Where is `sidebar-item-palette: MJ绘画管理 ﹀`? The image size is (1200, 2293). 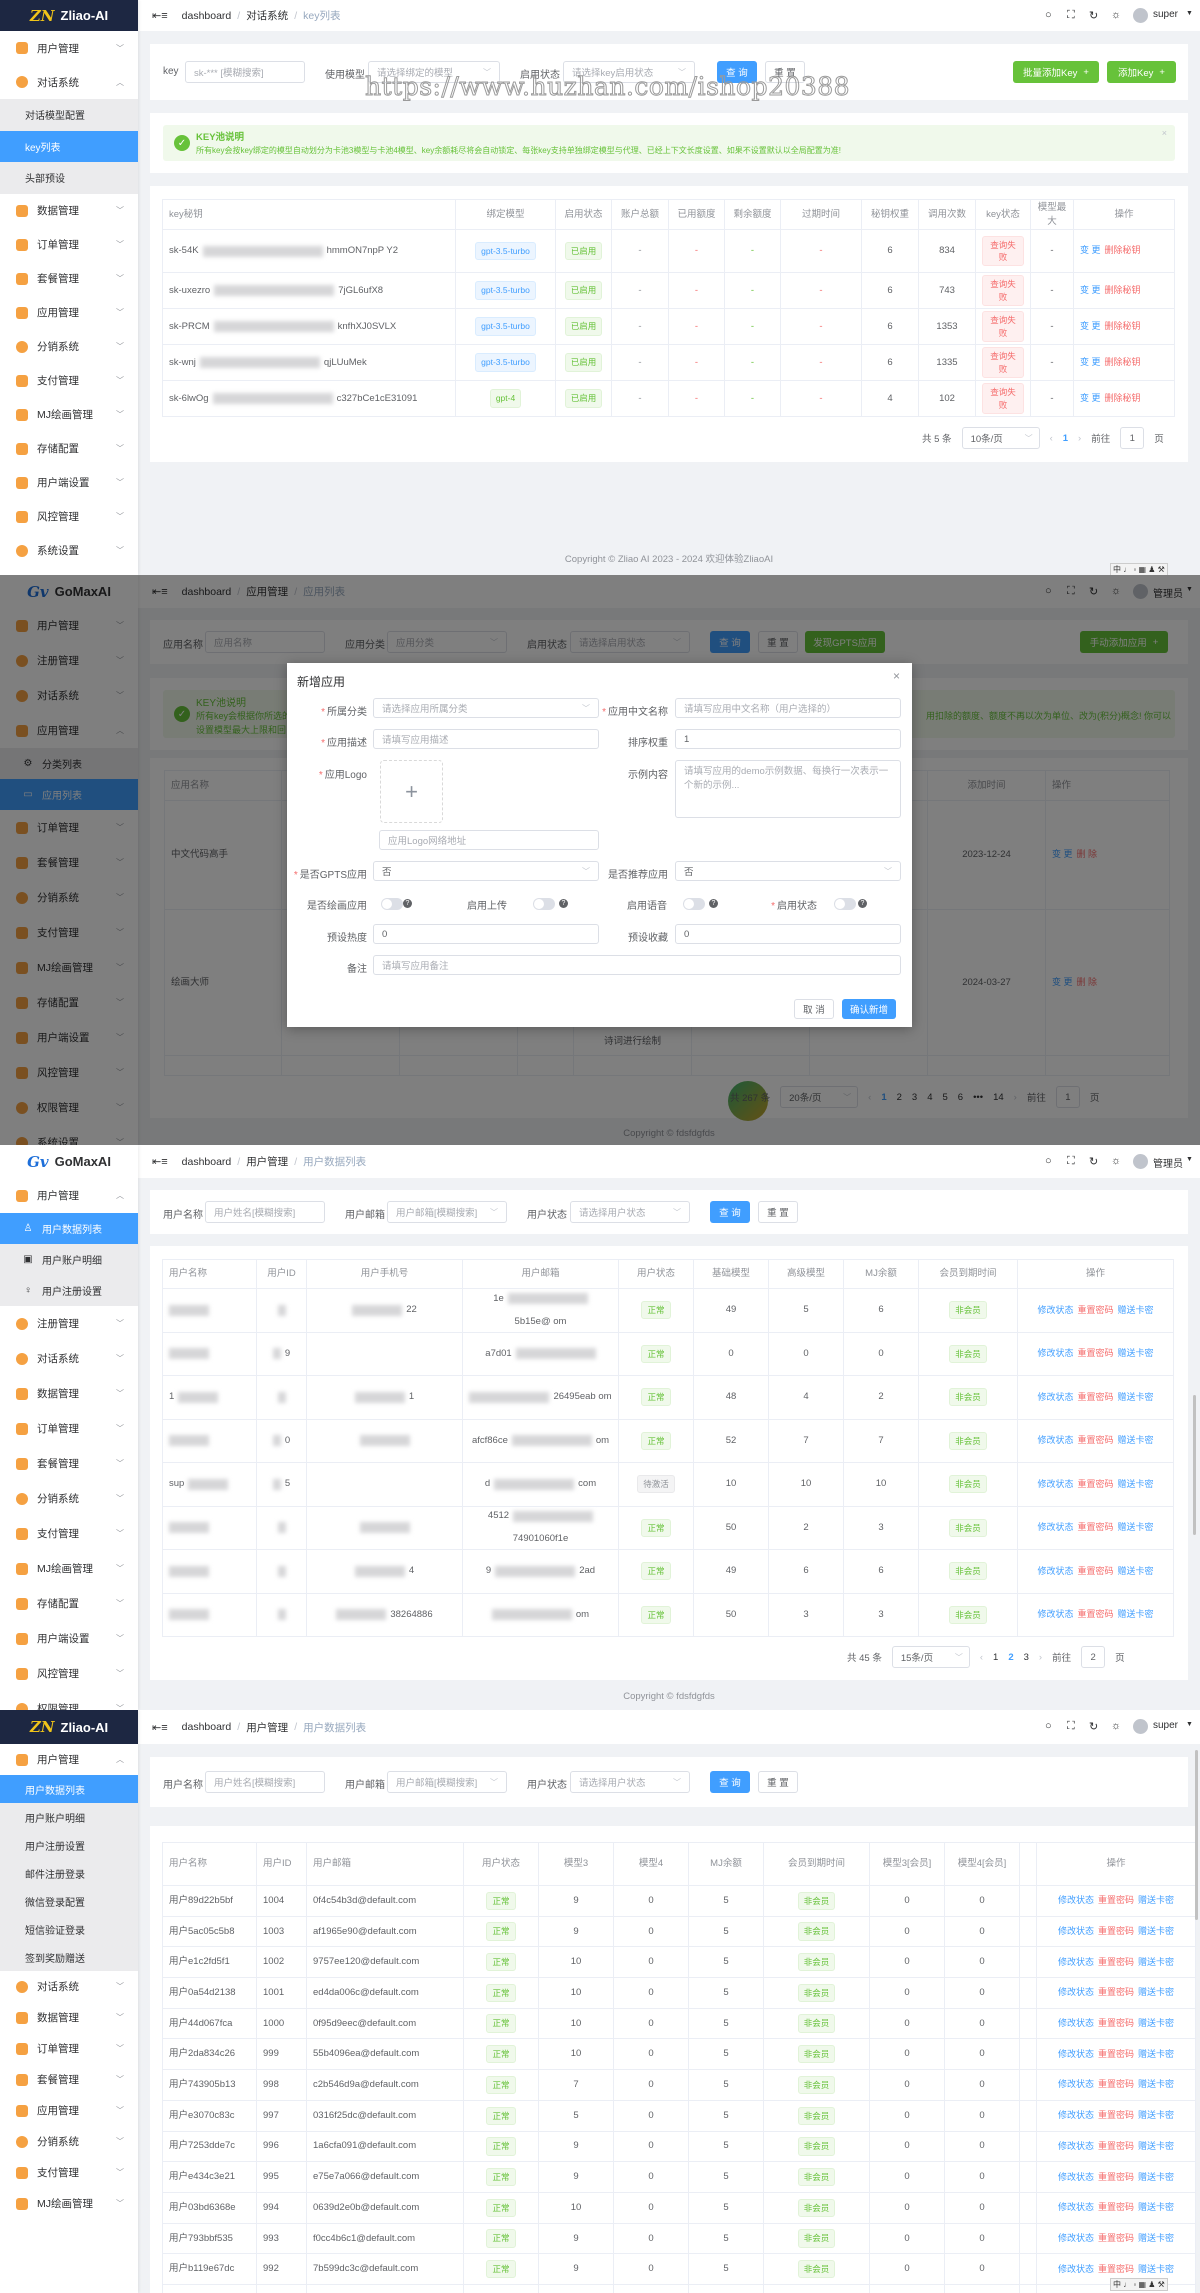 sidebar-item-palette: MJ绘画管理 ﹀ is located at coordinates (69, 1568).